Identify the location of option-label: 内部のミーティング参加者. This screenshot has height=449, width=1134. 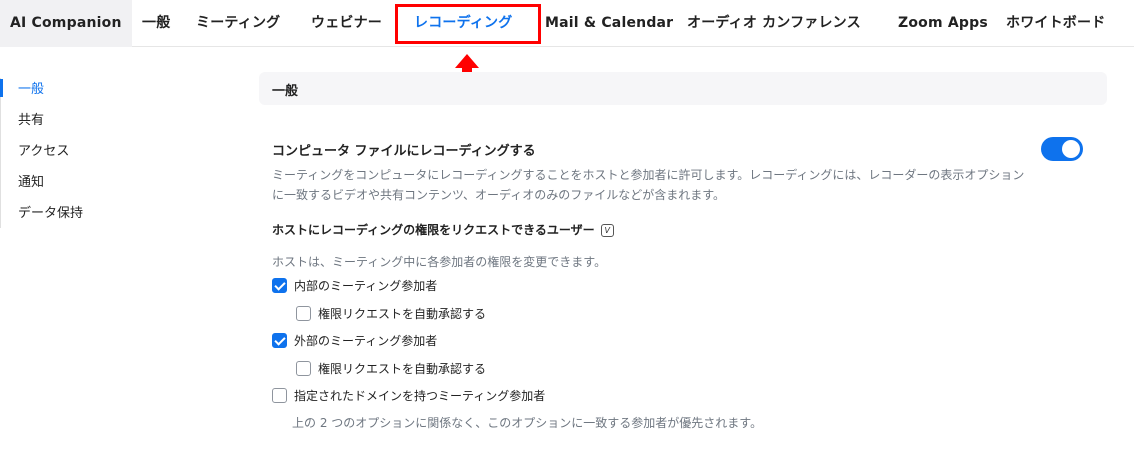
(366, 285).